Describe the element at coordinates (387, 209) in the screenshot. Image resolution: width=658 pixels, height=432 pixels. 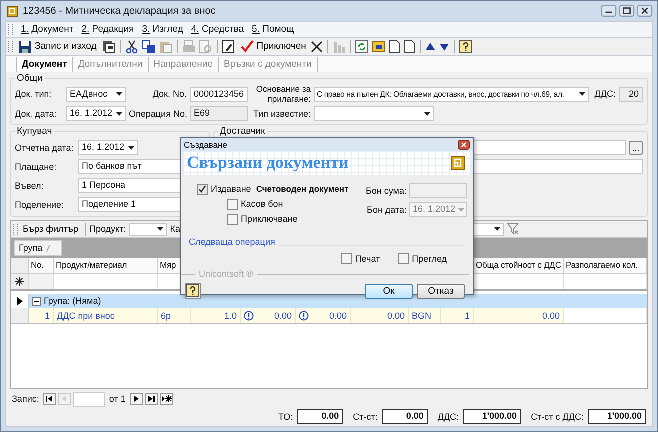
I see `field-label: Бон дата:` at that location.